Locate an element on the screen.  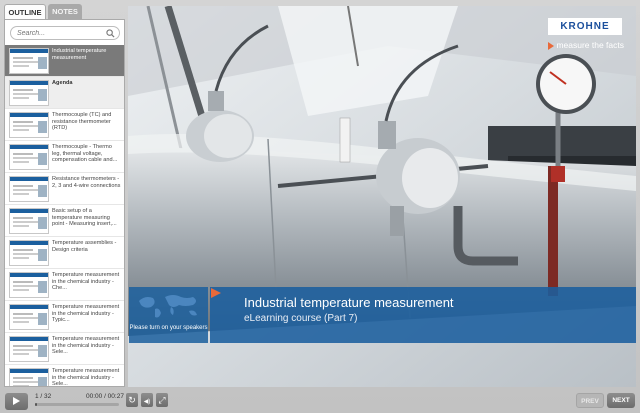
fullscreen-button: ⤢ is located at coordinates (162, 400).